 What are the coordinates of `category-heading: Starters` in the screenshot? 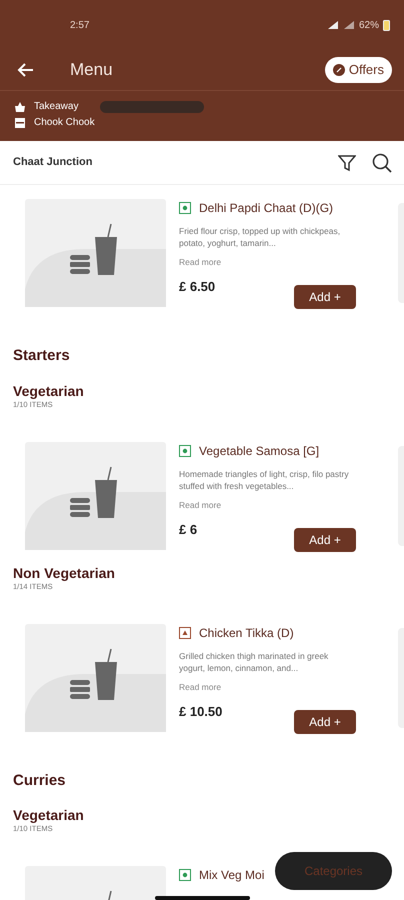 It's located at (41, 356).